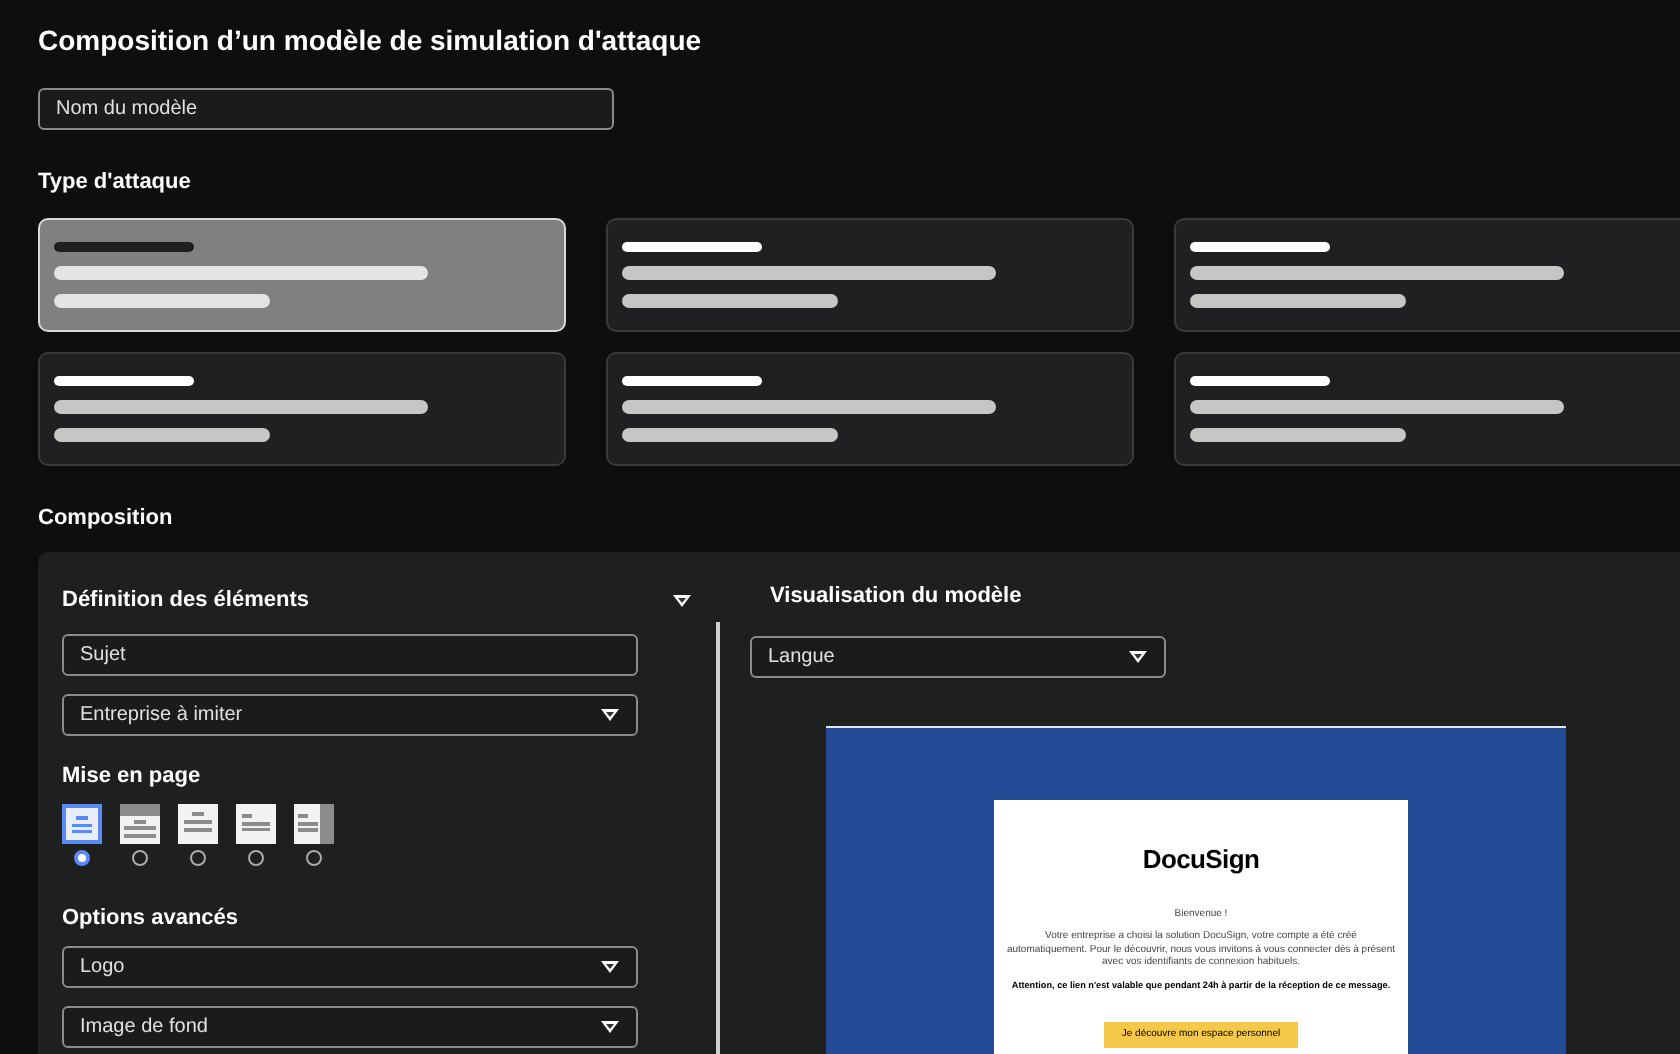 The image size is (1680, 1054). I want to click on input-field: Nom du modèle, so click(326, 109).